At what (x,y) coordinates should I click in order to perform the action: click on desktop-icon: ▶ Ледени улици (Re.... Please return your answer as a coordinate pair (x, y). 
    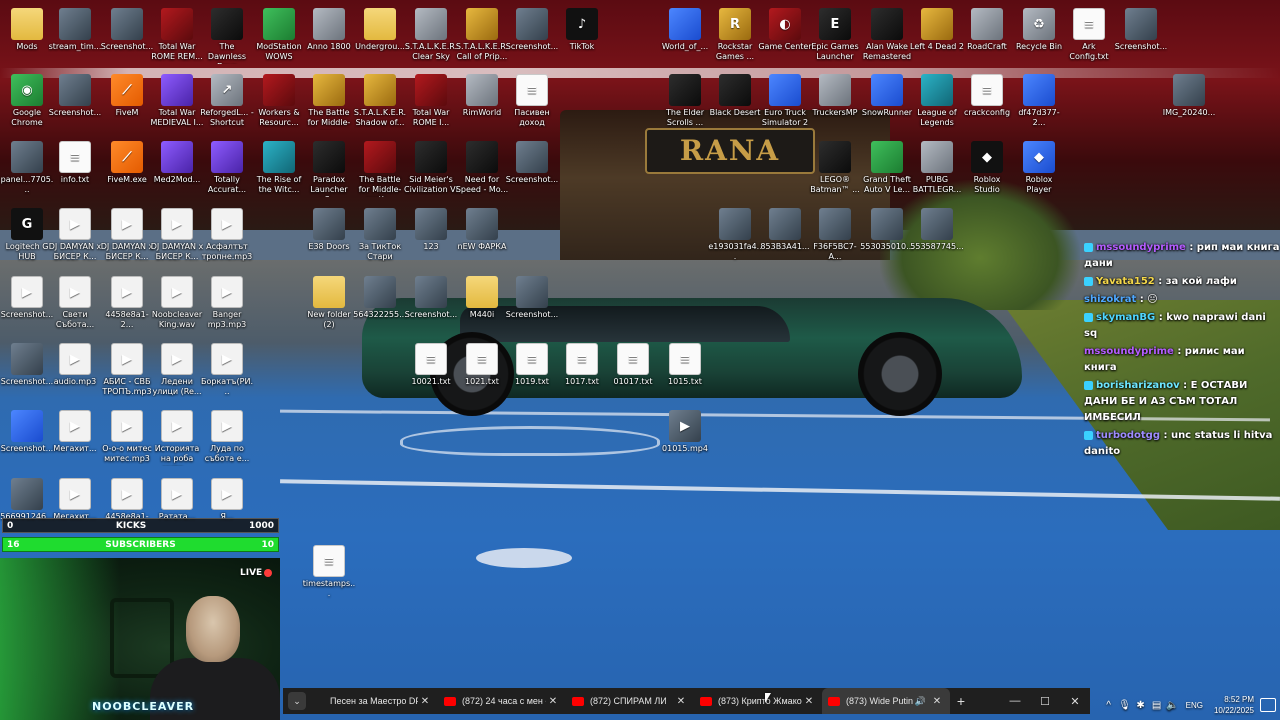
    Looking at the image, I should click on (177, 375).